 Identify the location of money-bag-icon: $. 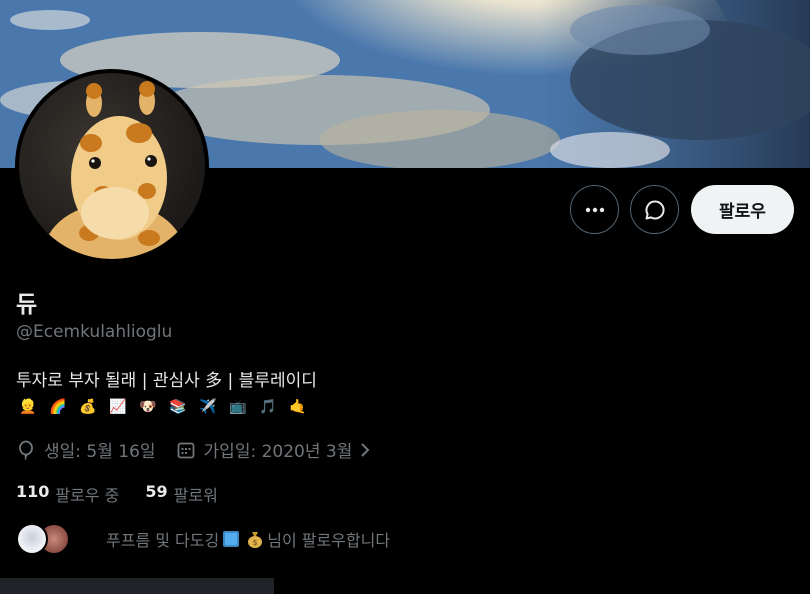
(255, 539).